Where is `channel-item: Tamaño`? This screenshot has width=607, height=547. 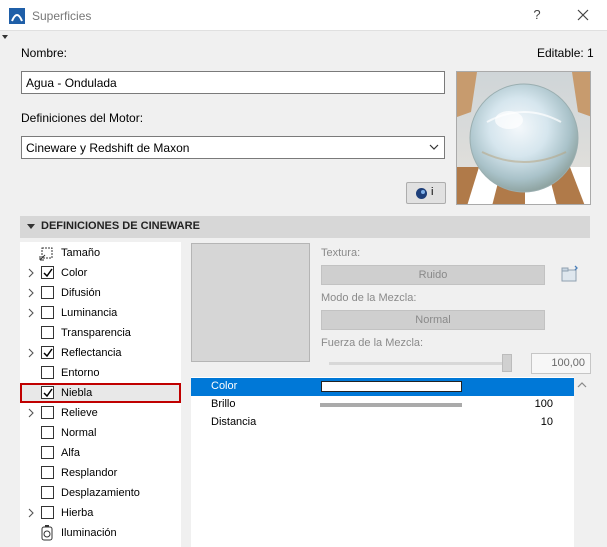
channel-item: Tamaño is located at coordinates (100, 253).